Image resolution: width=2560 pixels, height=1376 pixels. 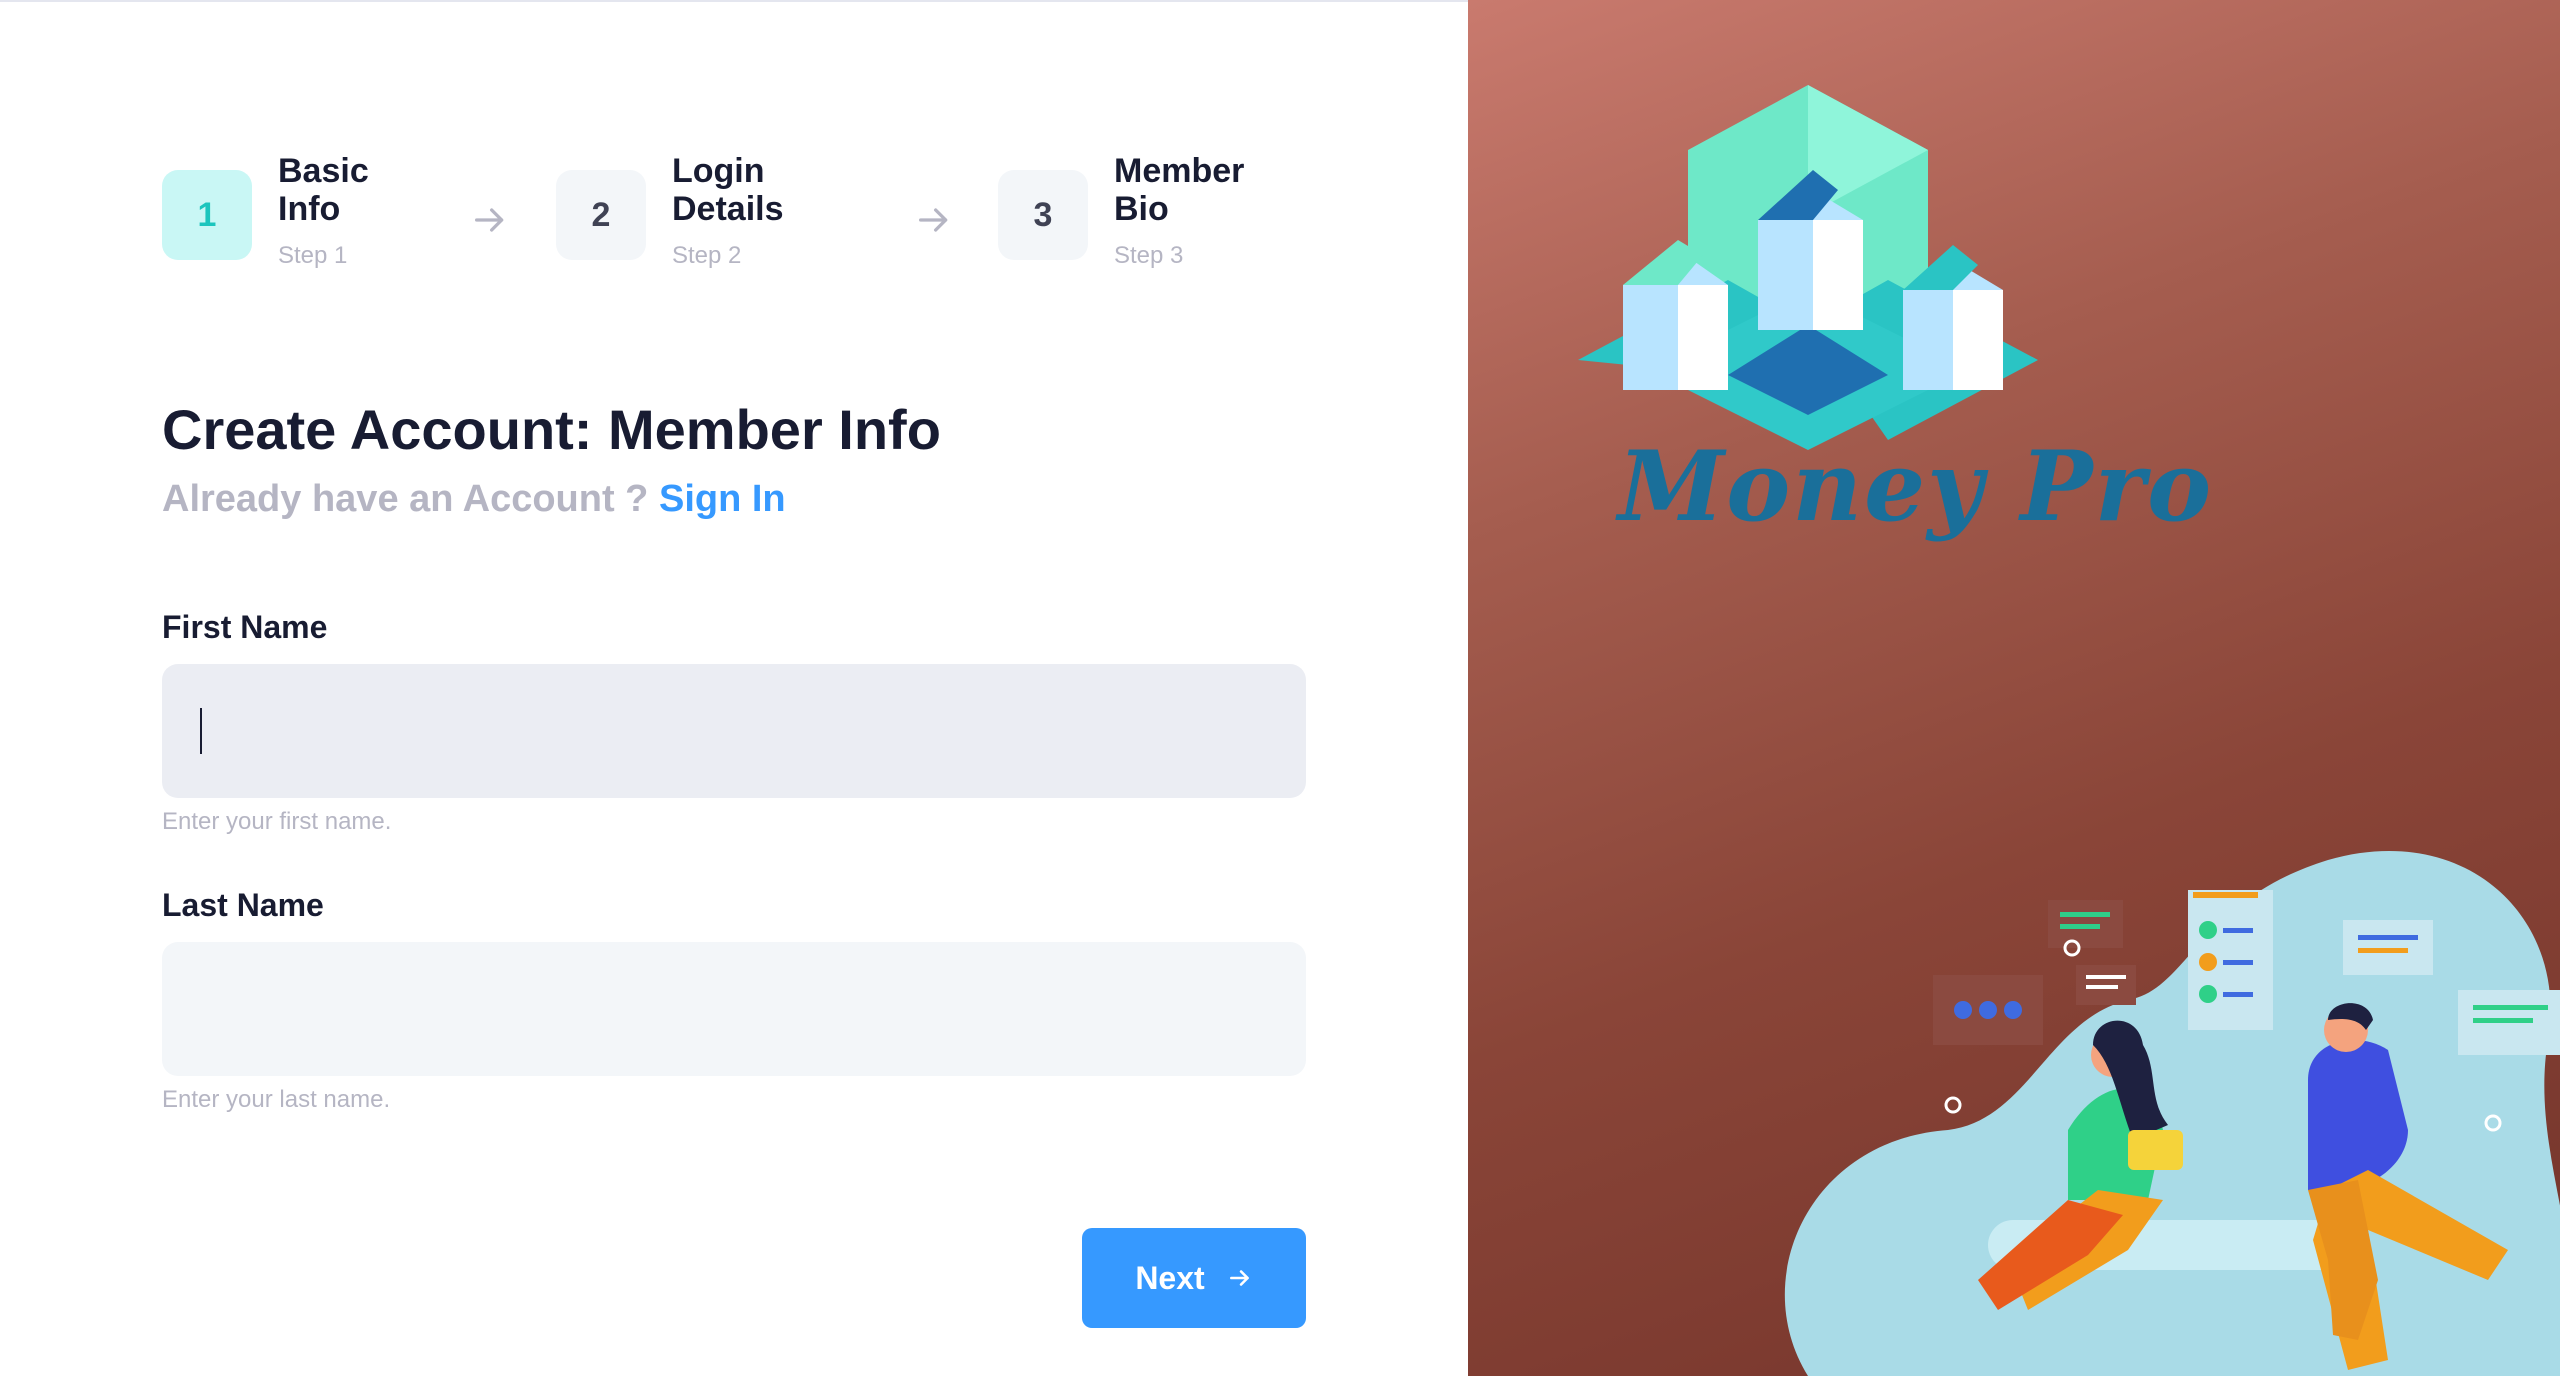 I want to click on sign-in-prompt: Already have an Account ? Sign In, so click(x=474, y=499).